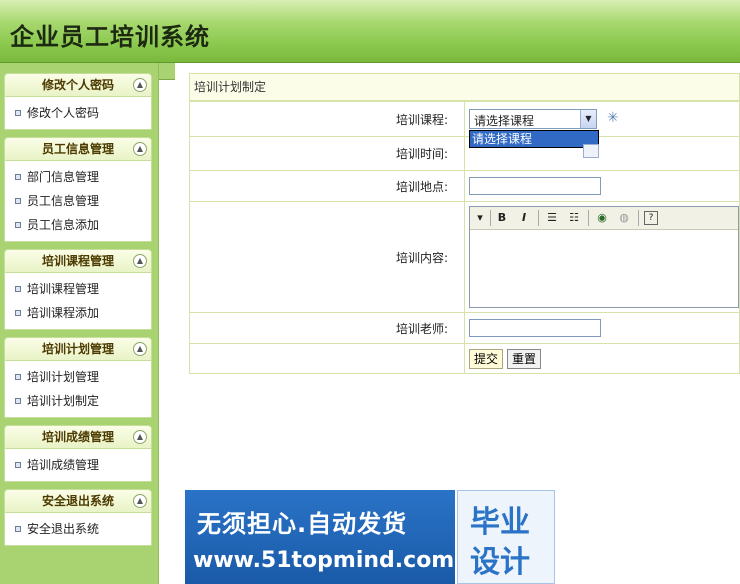 The width and height of the screenshot is (740, 584). I want to click on form-row-teacher: 培训老师:, so click(464, 328).